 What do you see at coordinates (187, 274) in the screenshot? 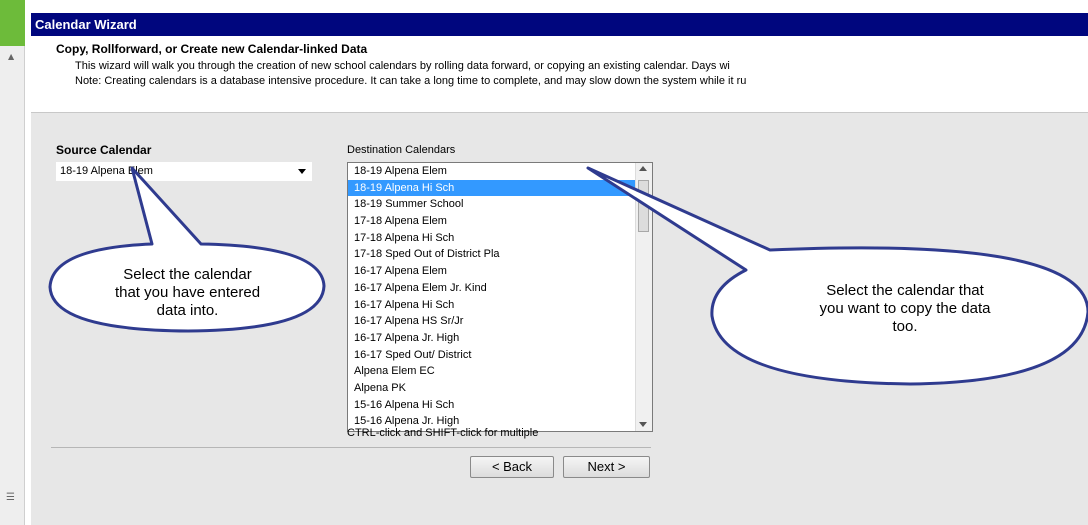
I see `source-callout-line: Select the calendar` at bounding box center [187, 274].